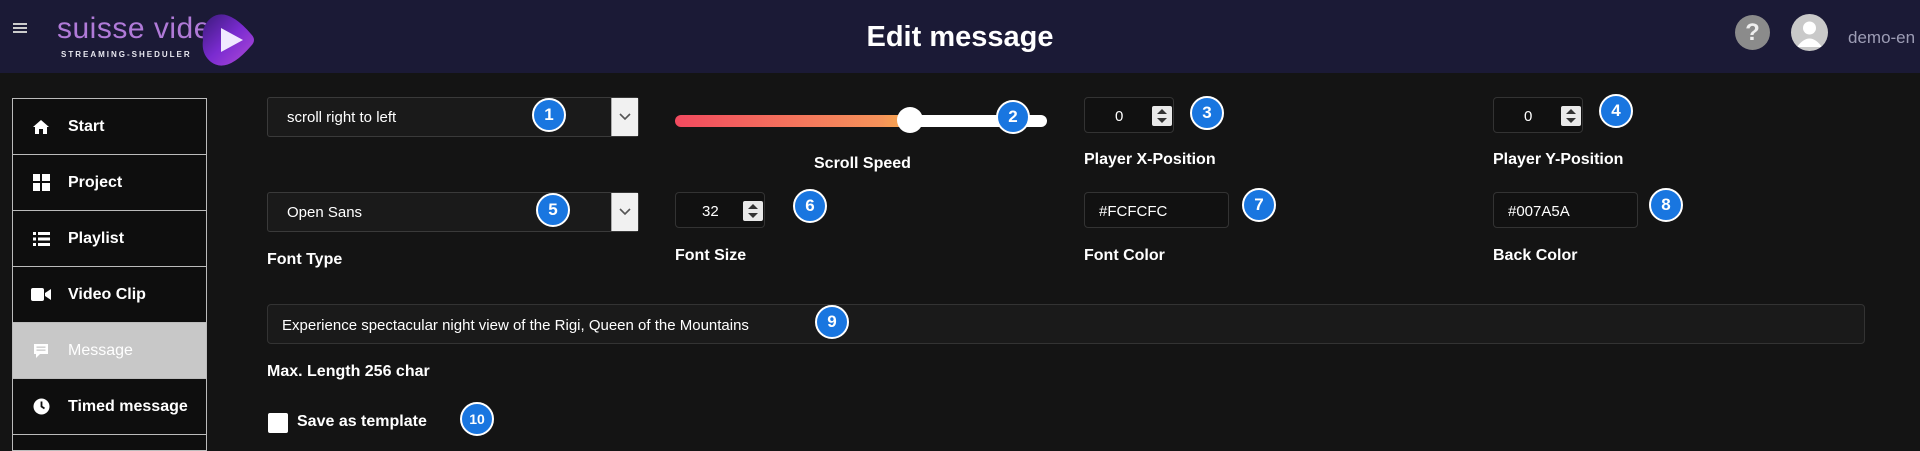 This screenshot has height=451, width=1920. I want to click on font-type-label: Font Type, so click(305, 259).